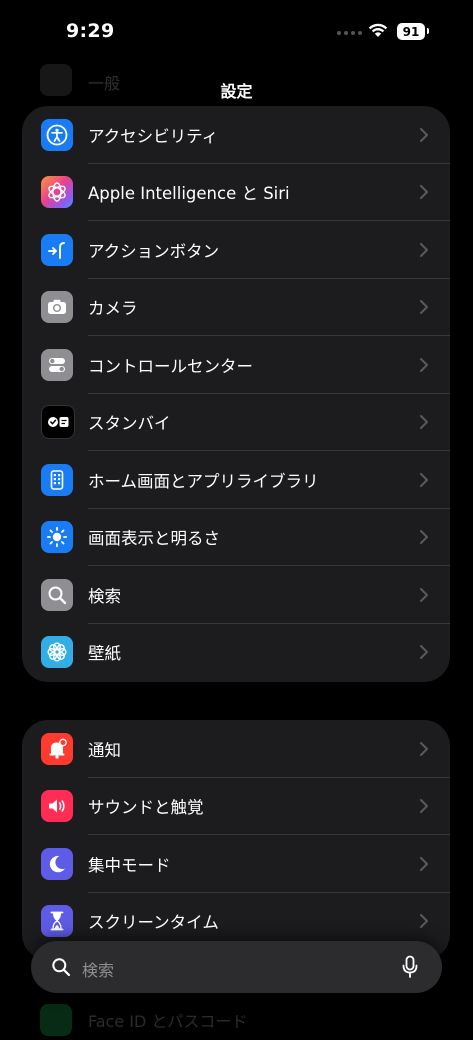 The width and height of the screenshot is (473, 1040). I want to click on row-camera: カメラ, so click(236, 307).